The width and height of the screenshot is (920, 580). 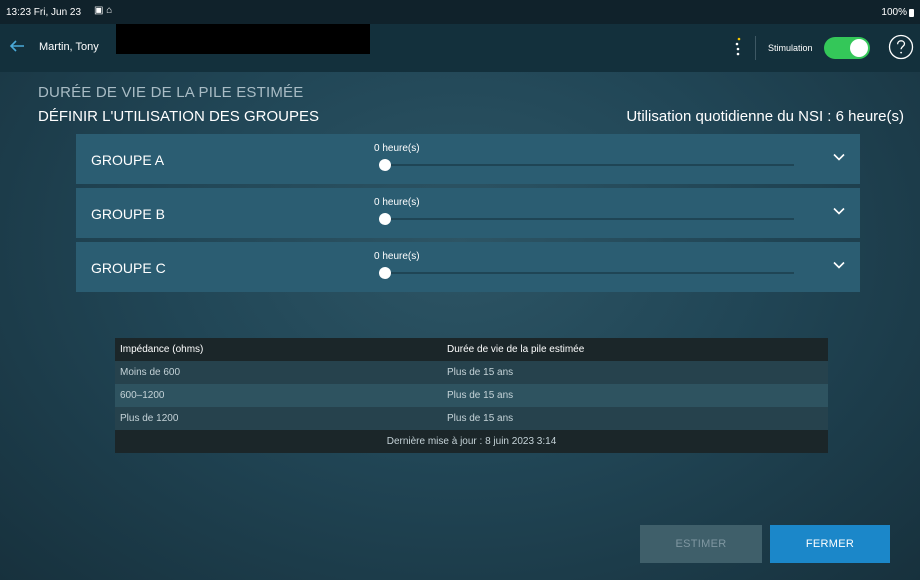 I want to click on column-header-impedance: Impédance (ohms), so click(x=162, y=349).